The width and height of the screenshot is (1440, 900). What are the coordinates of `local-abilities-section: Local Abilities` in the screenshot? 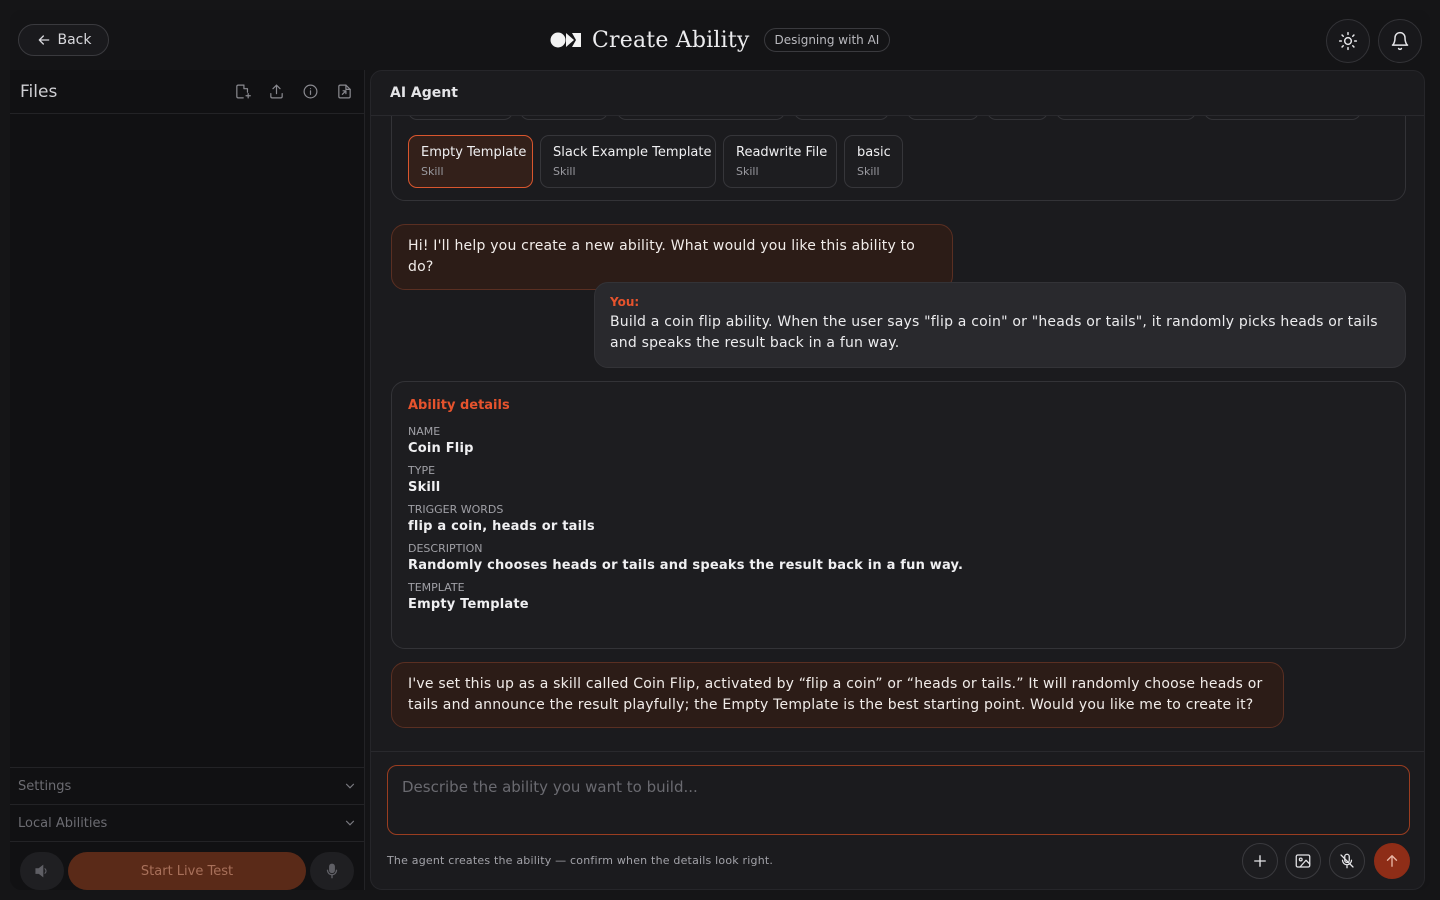 It's located at (187, 822).